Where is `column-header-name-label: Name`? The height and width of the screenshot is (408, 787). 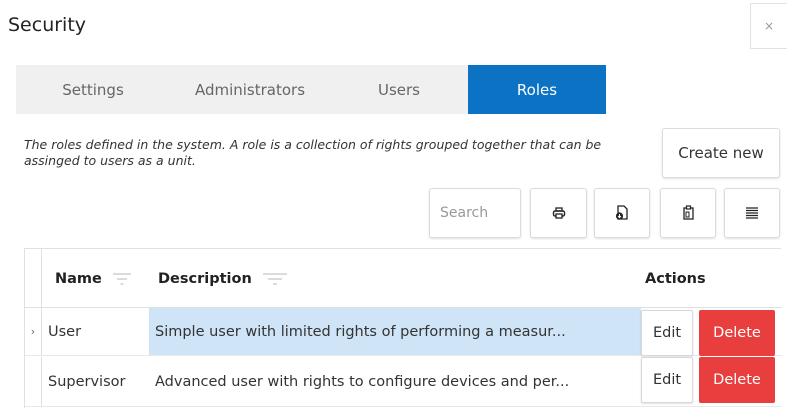
column-header-name-label: Name is located at coordinates (78, 278).